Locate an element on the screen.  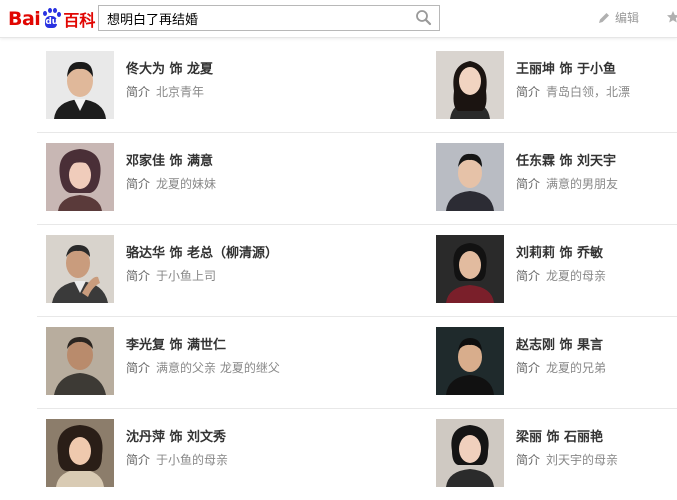
intro-text: 于小鱼的母亲 is located at coordinates (192, 460).